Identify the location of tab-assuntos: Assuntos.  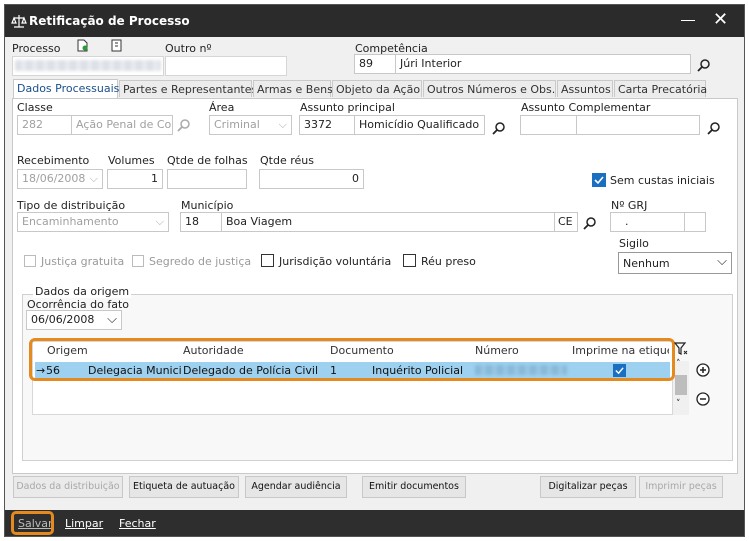
(585, 88).